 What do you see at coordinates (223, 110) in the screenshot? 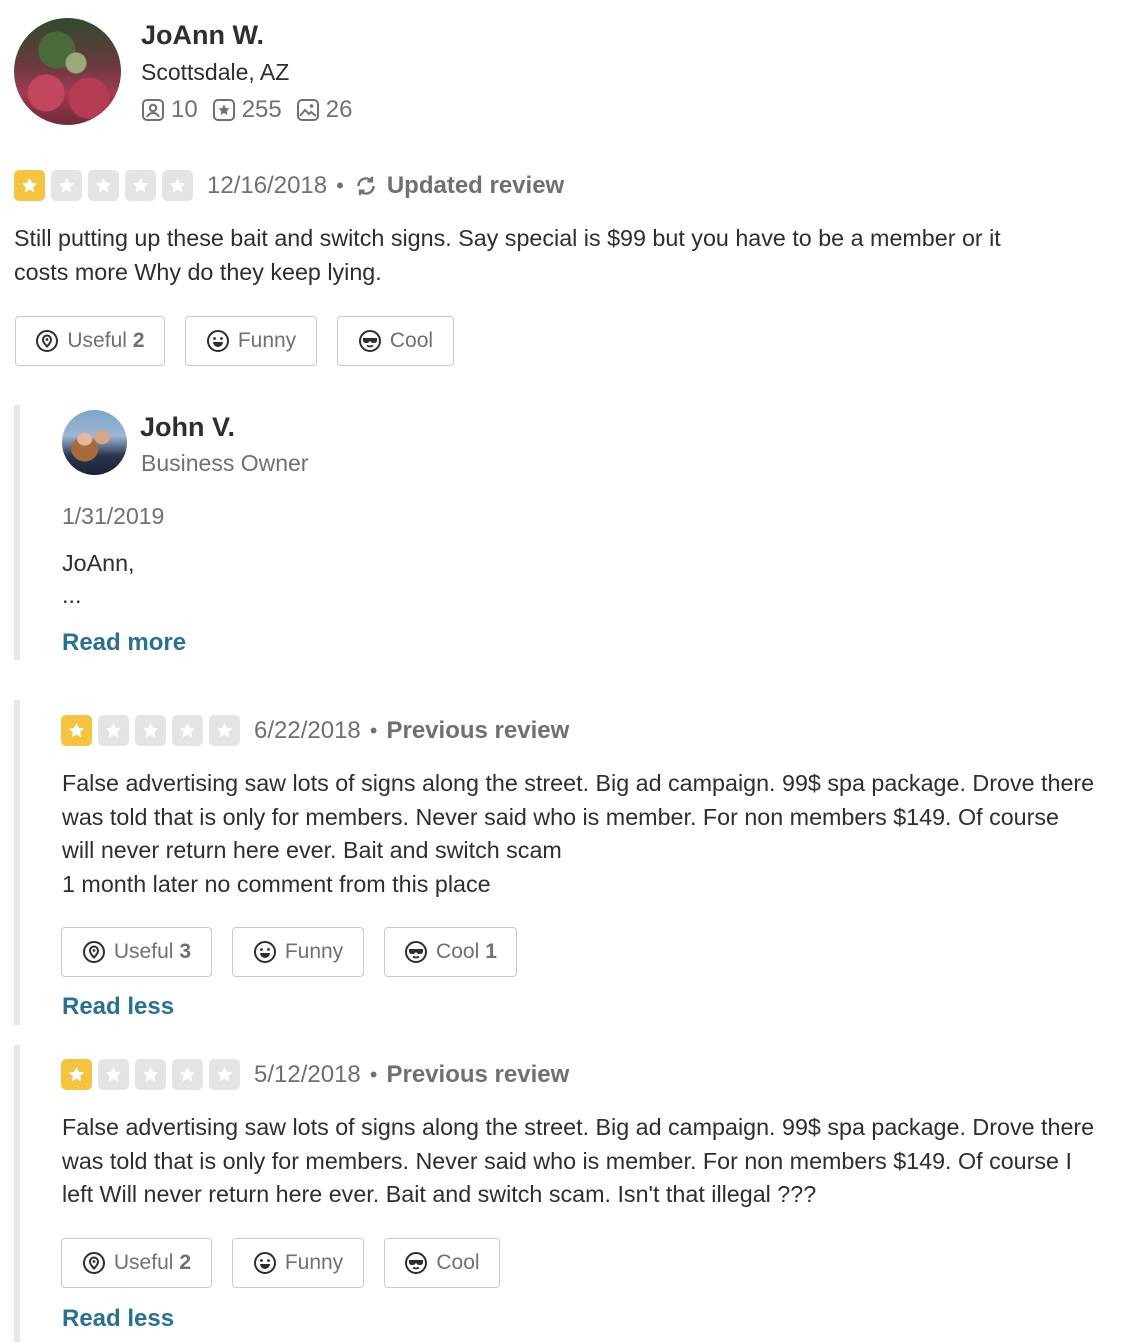
I see `review-star-icon` at bounding box center [223, 110].